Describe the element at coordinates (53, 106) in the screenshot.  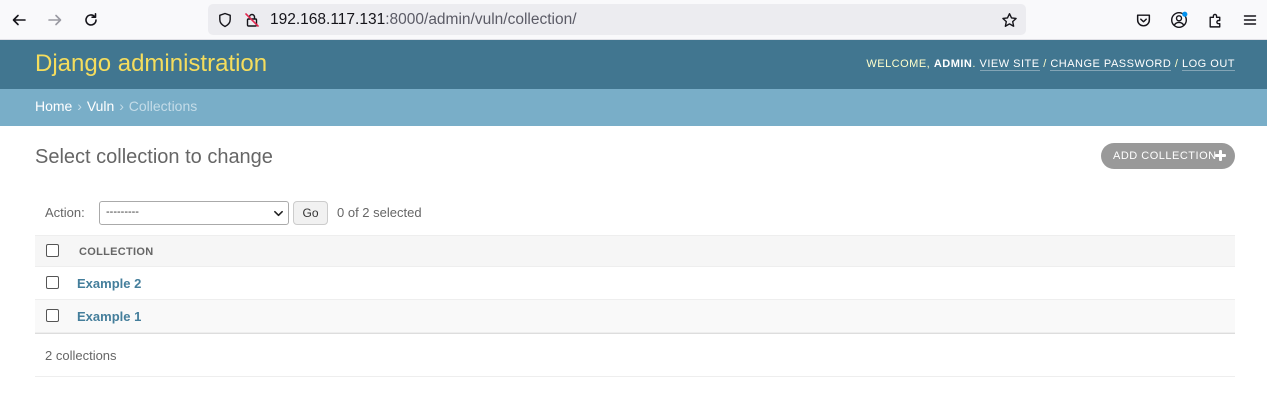
I see `breadcrumb-home: Home` at that location.